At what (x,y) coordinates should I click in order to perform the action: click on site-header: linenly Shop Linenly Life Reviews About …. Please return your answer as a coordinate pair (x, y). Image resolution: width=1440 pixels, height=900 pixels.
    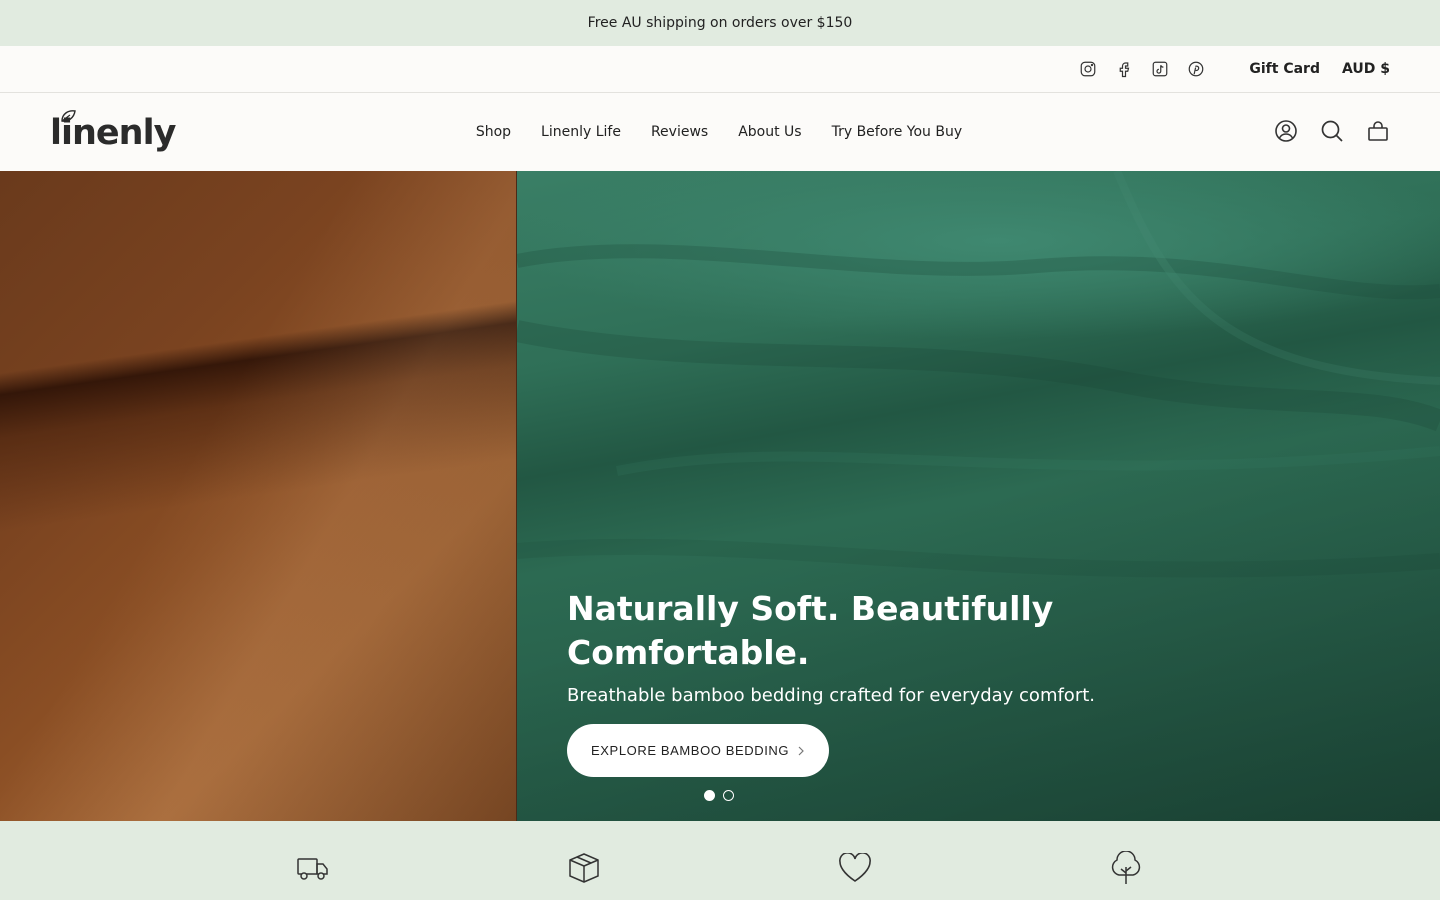
    Looking at the image, I should click on (720, 132).